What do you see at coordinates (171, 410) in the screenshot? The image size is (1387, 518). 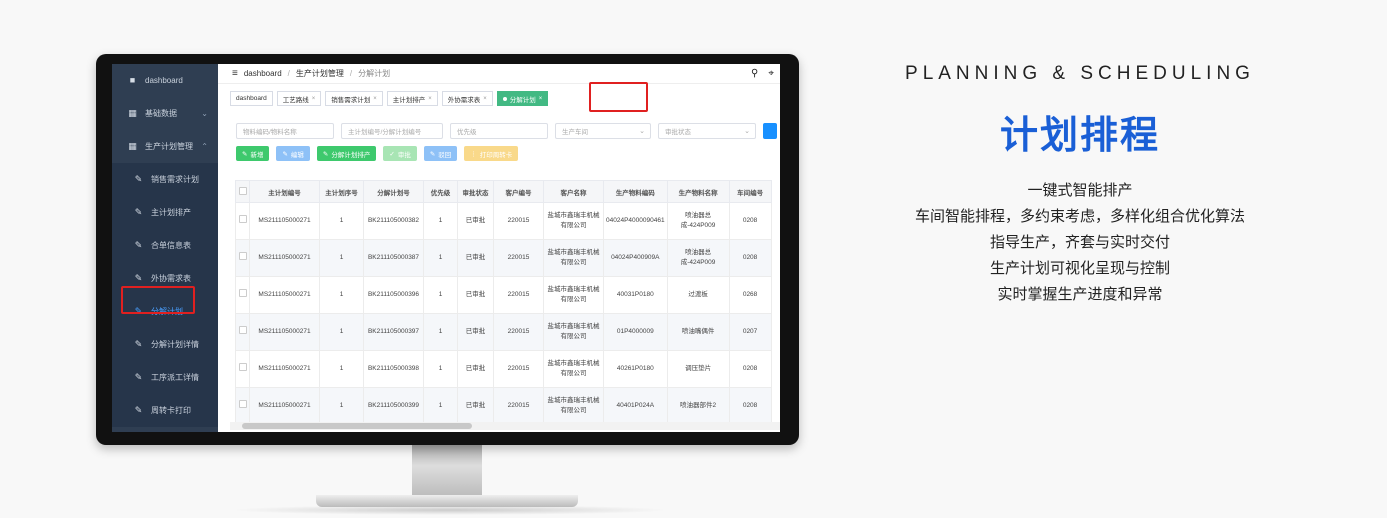 I see `sidebar-item-label: 周转卡打印` at bounding box center [171, 410].